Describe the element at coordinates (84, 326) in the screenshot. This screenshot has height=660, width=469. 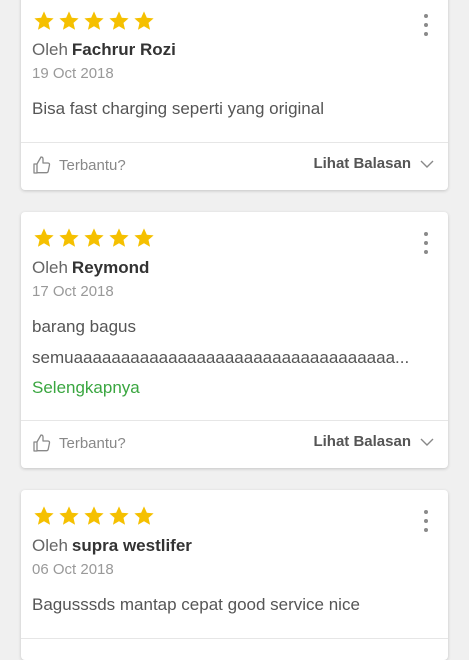
I see `review-text: barang bagus` at that location.